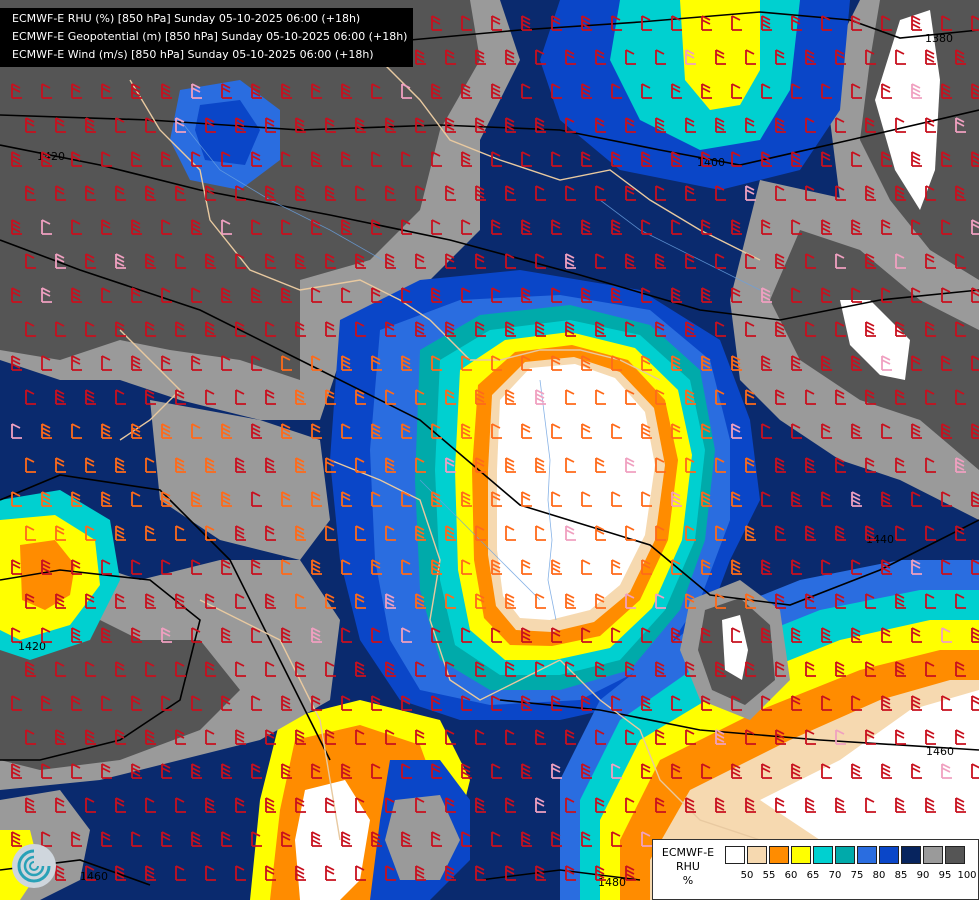  What do you see at coordinates (757, 855) in the screenshot?
I see `legend-swatch` at bounding box center [757, 855].